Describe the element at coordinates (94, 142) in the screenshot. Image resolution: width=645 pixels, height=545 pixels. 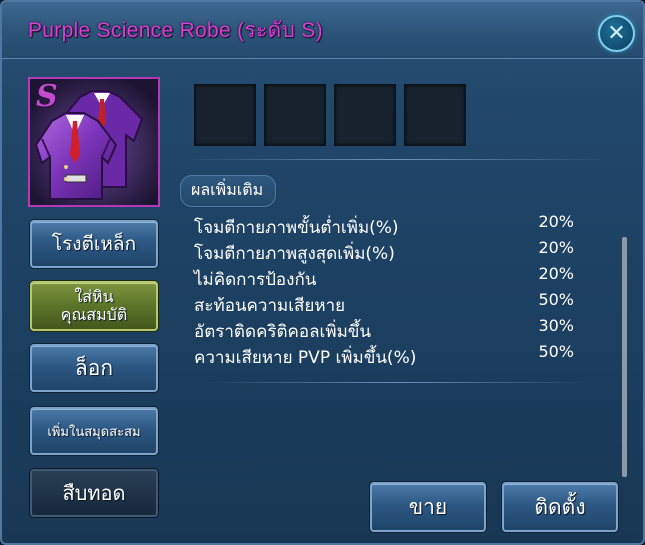
I see `item-icon-frame: S` at that location.